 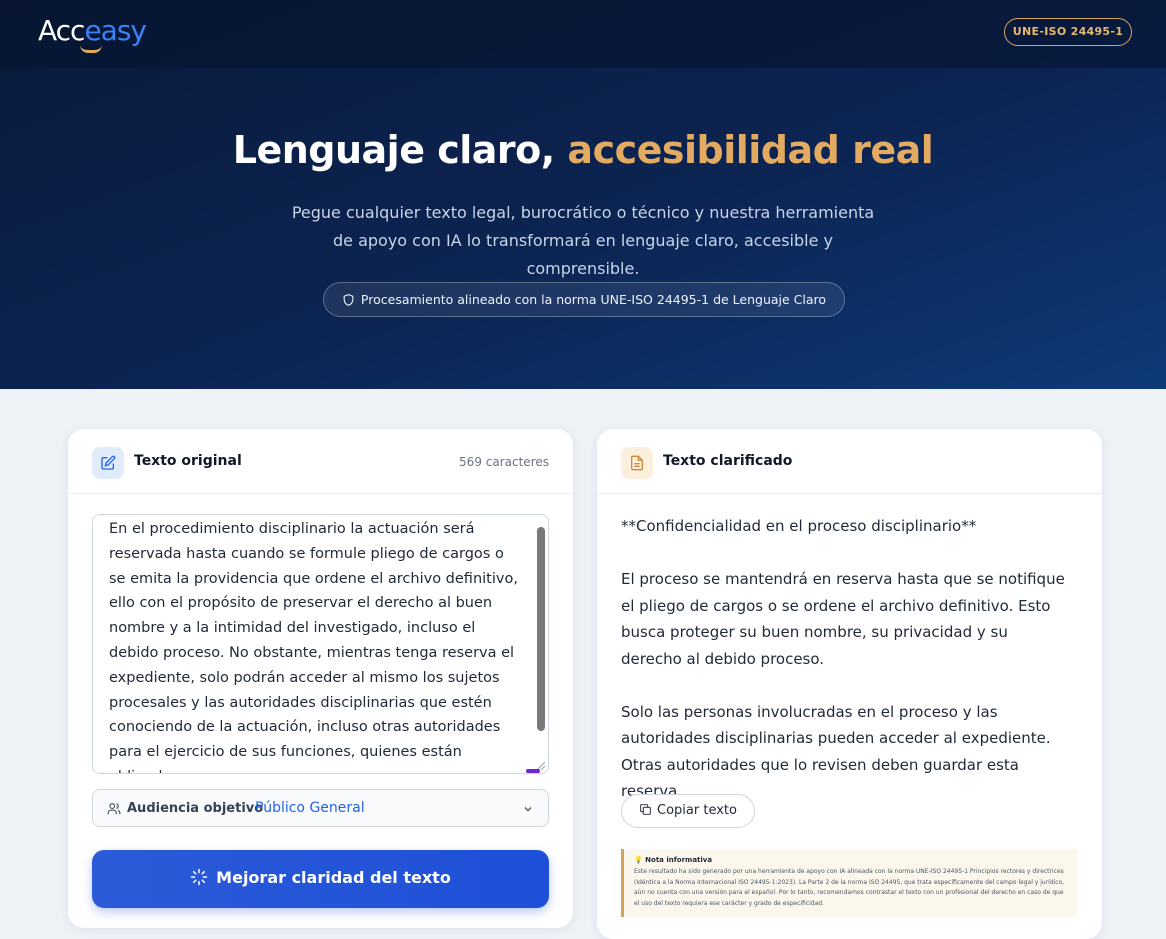 I want to click on lightbulb-icon: 💡, so click(x=640, y=860).